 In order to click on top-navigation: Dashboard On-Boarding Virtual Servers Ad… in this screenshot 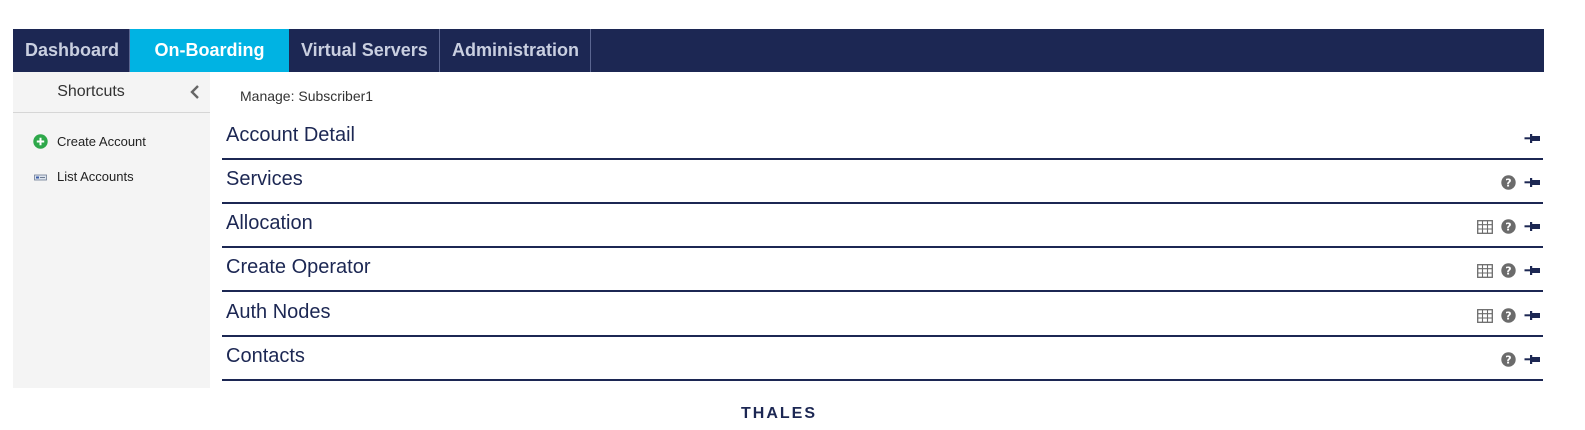, I will do `click(778, 50)`.